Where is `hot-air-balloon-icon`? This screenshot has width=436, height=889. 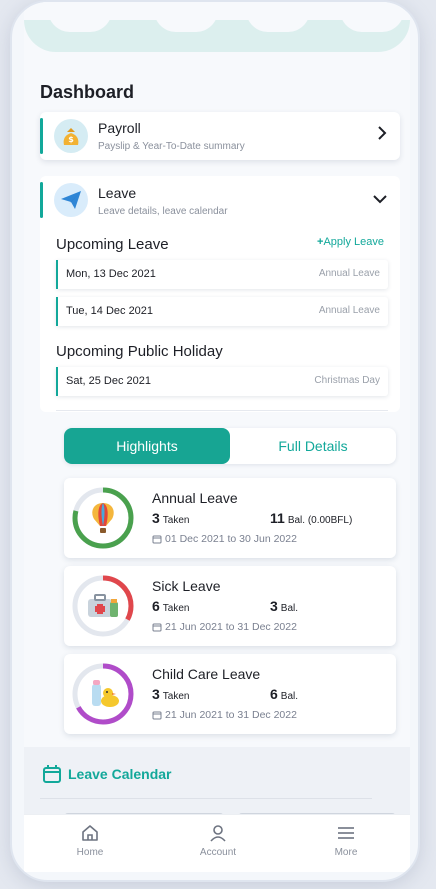 hot-air-balloon-icon is located at coordinates (103, 520).